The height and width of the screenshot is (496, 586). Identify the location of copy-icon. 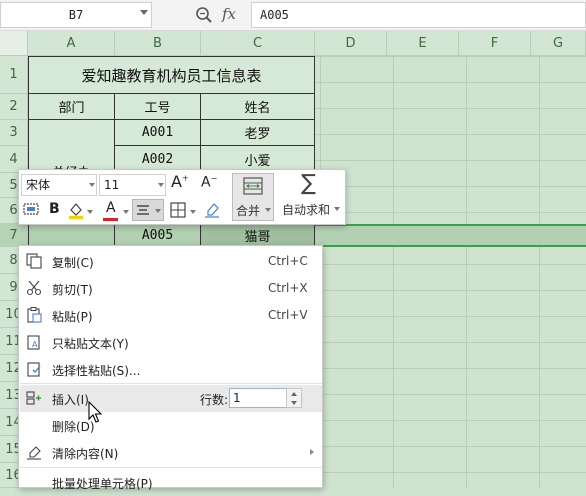
(34, 261).